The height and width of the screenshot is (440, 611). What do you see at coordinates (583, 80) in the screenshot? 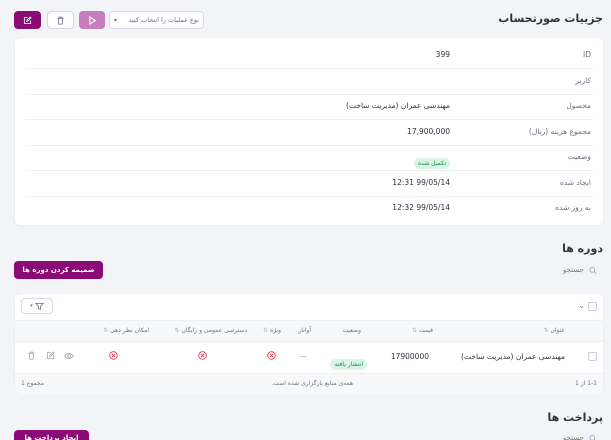
I see `field-label-user: کاربر` at bounding box center [583, 80].